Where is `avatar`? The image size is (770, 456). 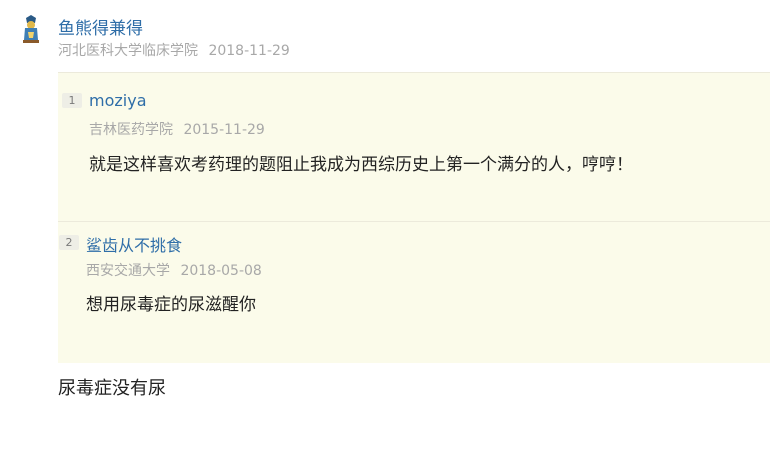
avatar is located at coordinates (31, 29).